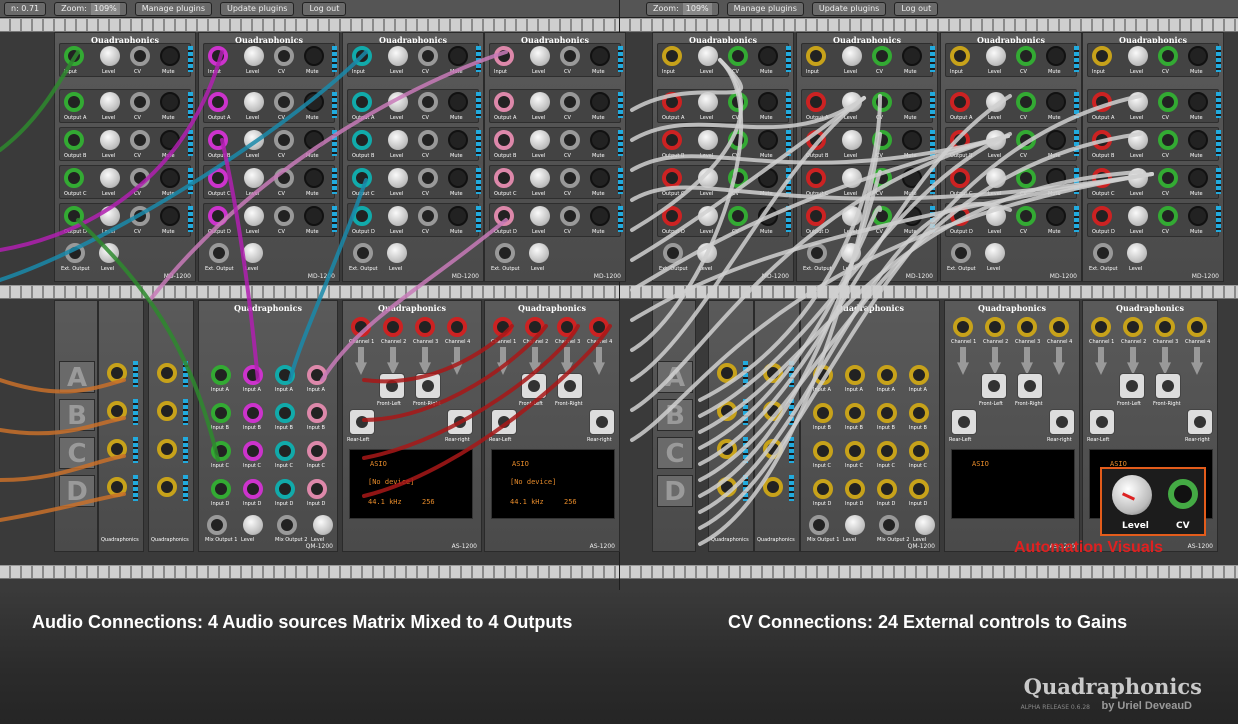 This screenshot has height=724, width=1238. Describe the element at coordinates (391, 482) in the screenshot. I see `asio-device: [No device]` at that location.